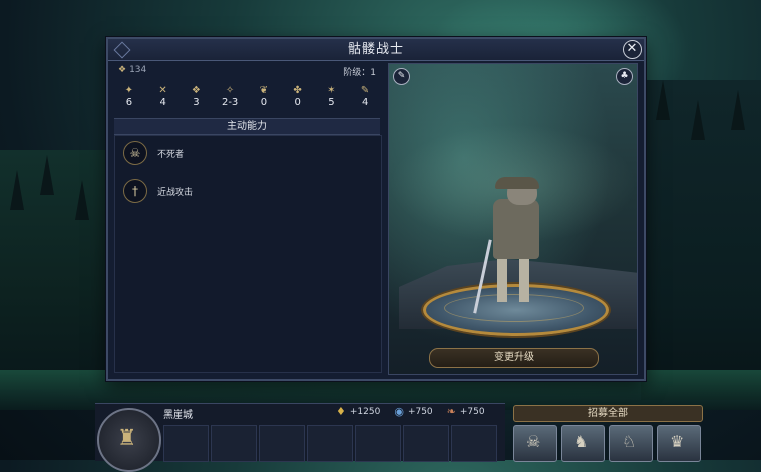 This screenshot has width=761, height=472. Describe the element at coordinates (196, 90) in the screenshot. I see `initiative-icon: ❖` at that location.